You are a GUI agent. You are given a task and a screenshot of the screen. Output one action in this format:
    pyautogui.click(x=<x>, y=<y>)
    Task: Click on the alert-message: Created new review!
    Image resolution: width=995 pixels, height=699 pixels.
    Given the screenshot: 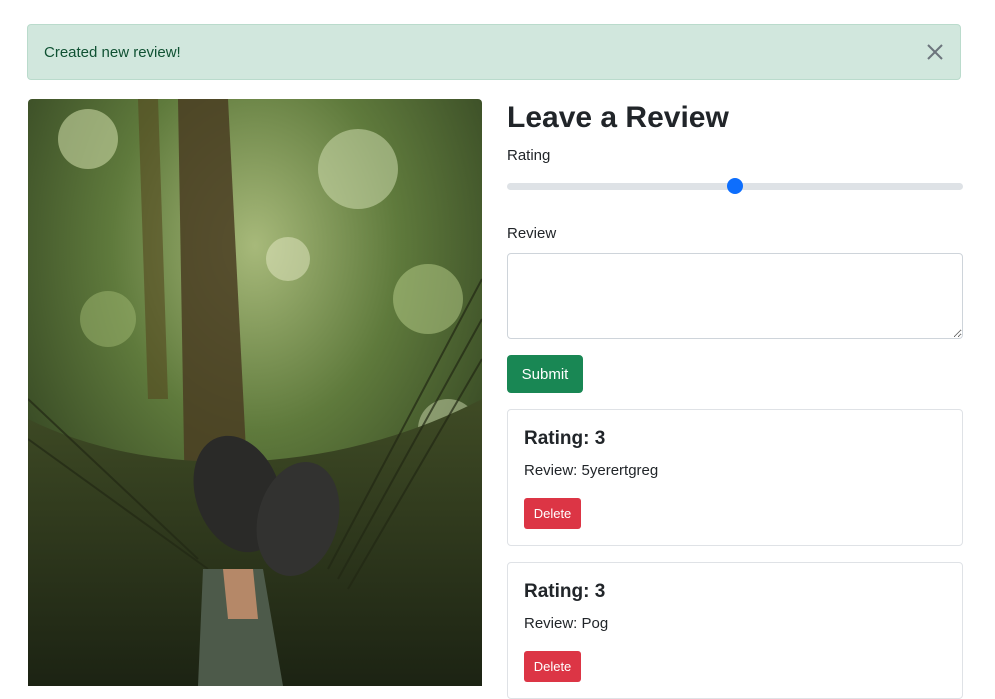 What is the action you would take?
    pyautogui.click(x=112, y=52)
    